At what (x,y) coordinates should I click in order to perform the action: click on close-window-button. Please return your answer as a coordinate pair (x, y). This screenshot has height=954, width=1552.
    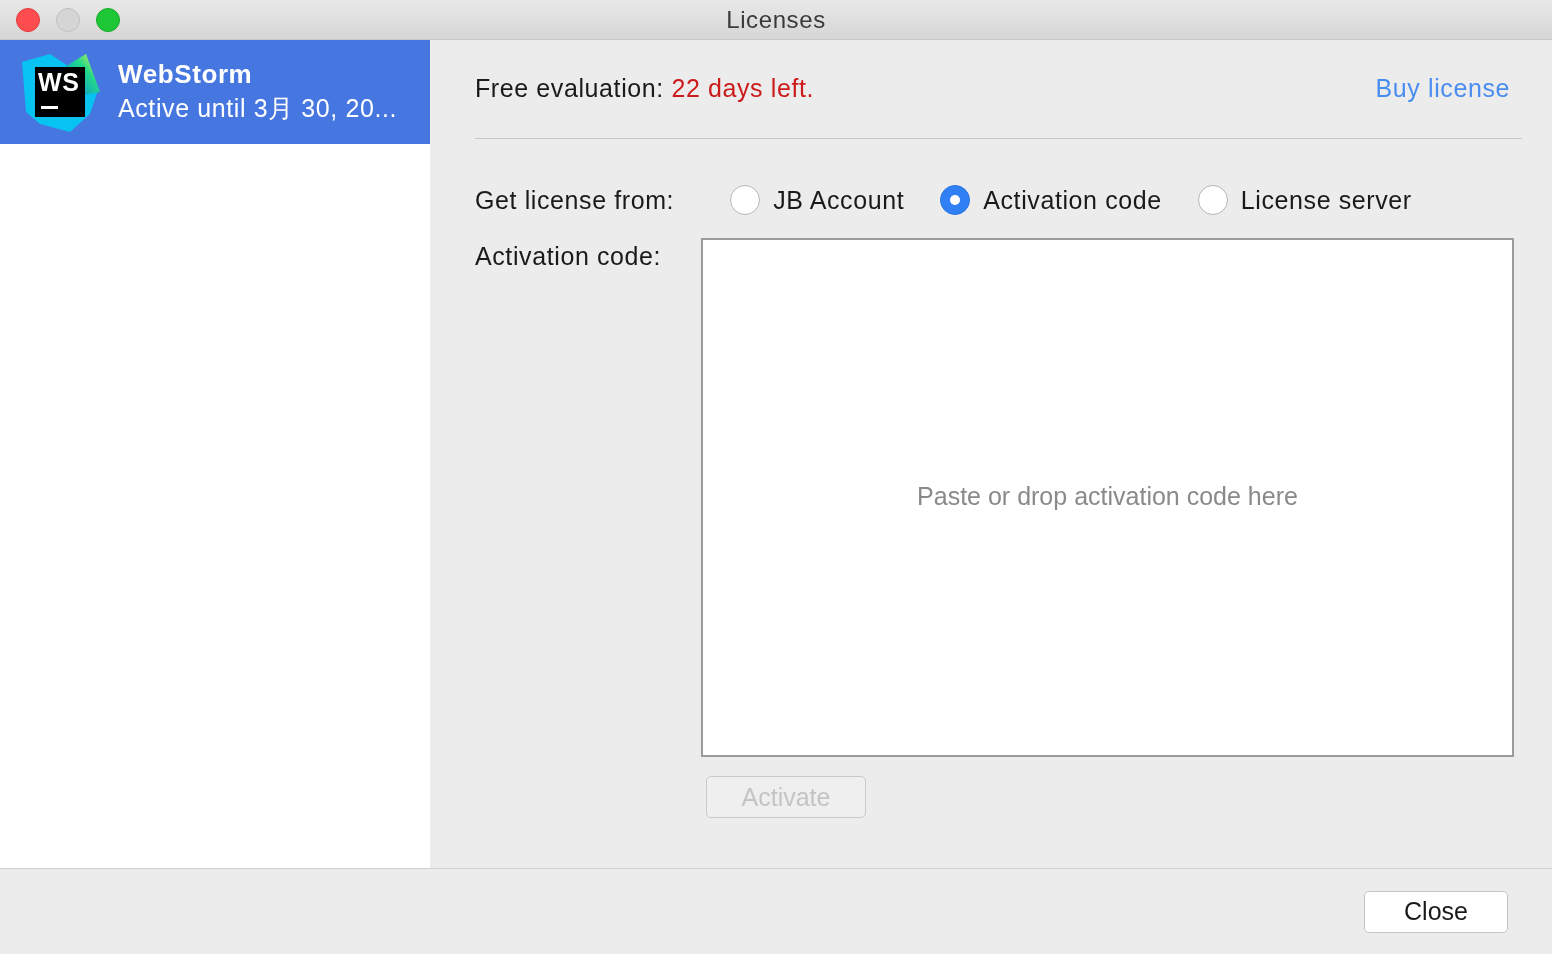
    Looking at the image, I should click on (28, 19).